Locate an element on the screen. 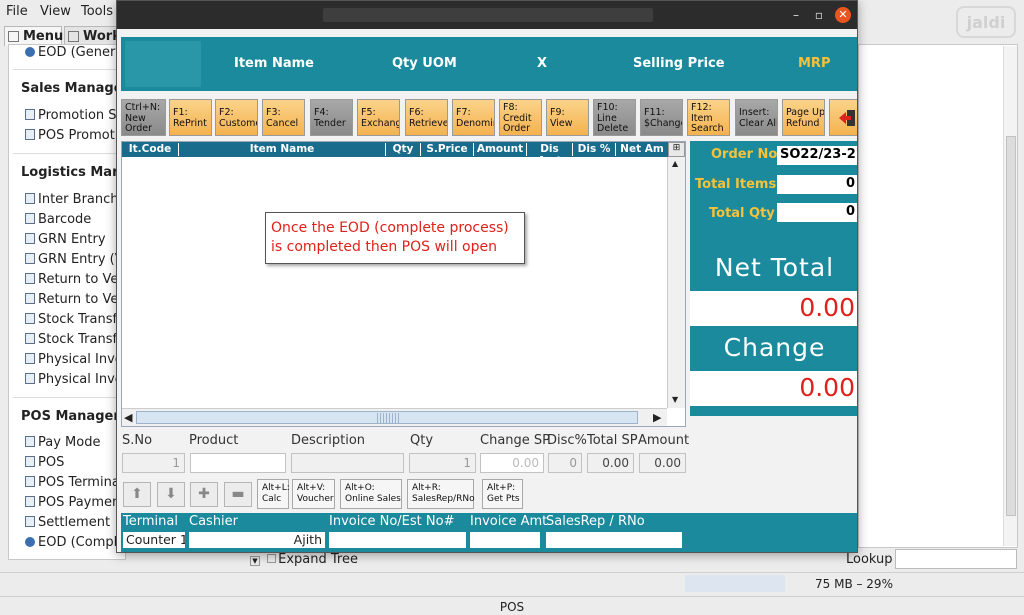 Image resolution: width=1024 pixels, height=615 pixels. tree-item-pay-mode: Pay Mode is located at coordinates (62, 442).